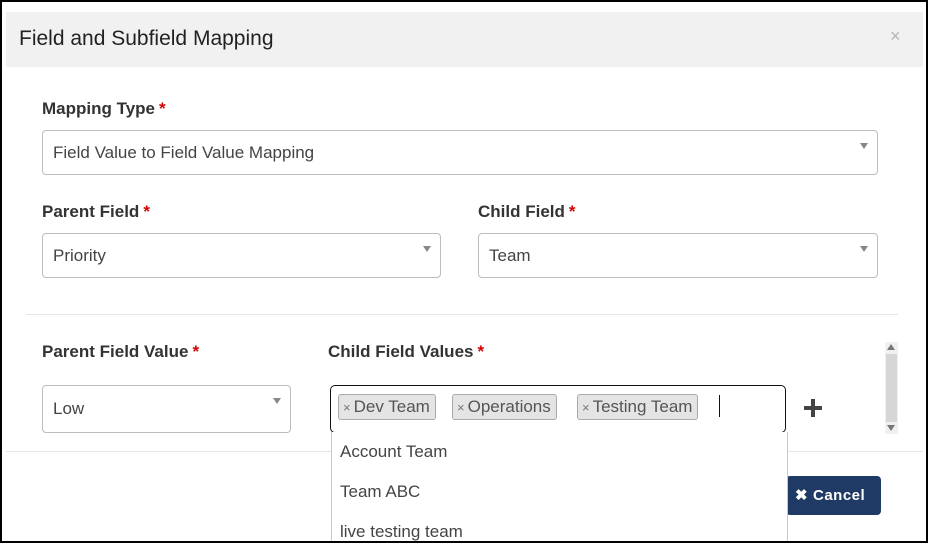 The height and width of the screenshot is (543, 928). What do you see at coordinates (509, 406) in the screenshot?
I see `tag-label: Operations` at bounding box center [509, 406].